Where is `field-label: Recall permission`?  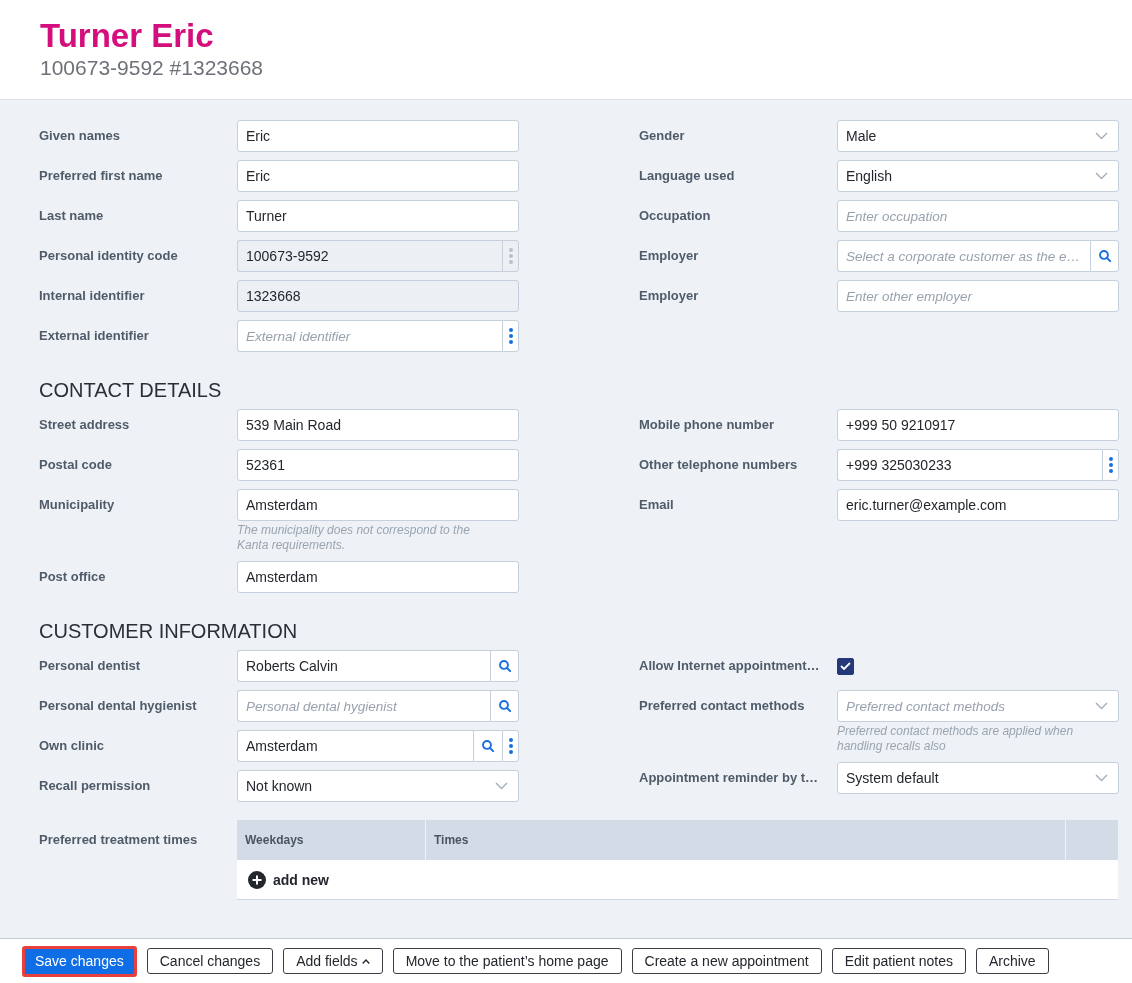 field-label: Recall permission is located at coordinates (95, 786).